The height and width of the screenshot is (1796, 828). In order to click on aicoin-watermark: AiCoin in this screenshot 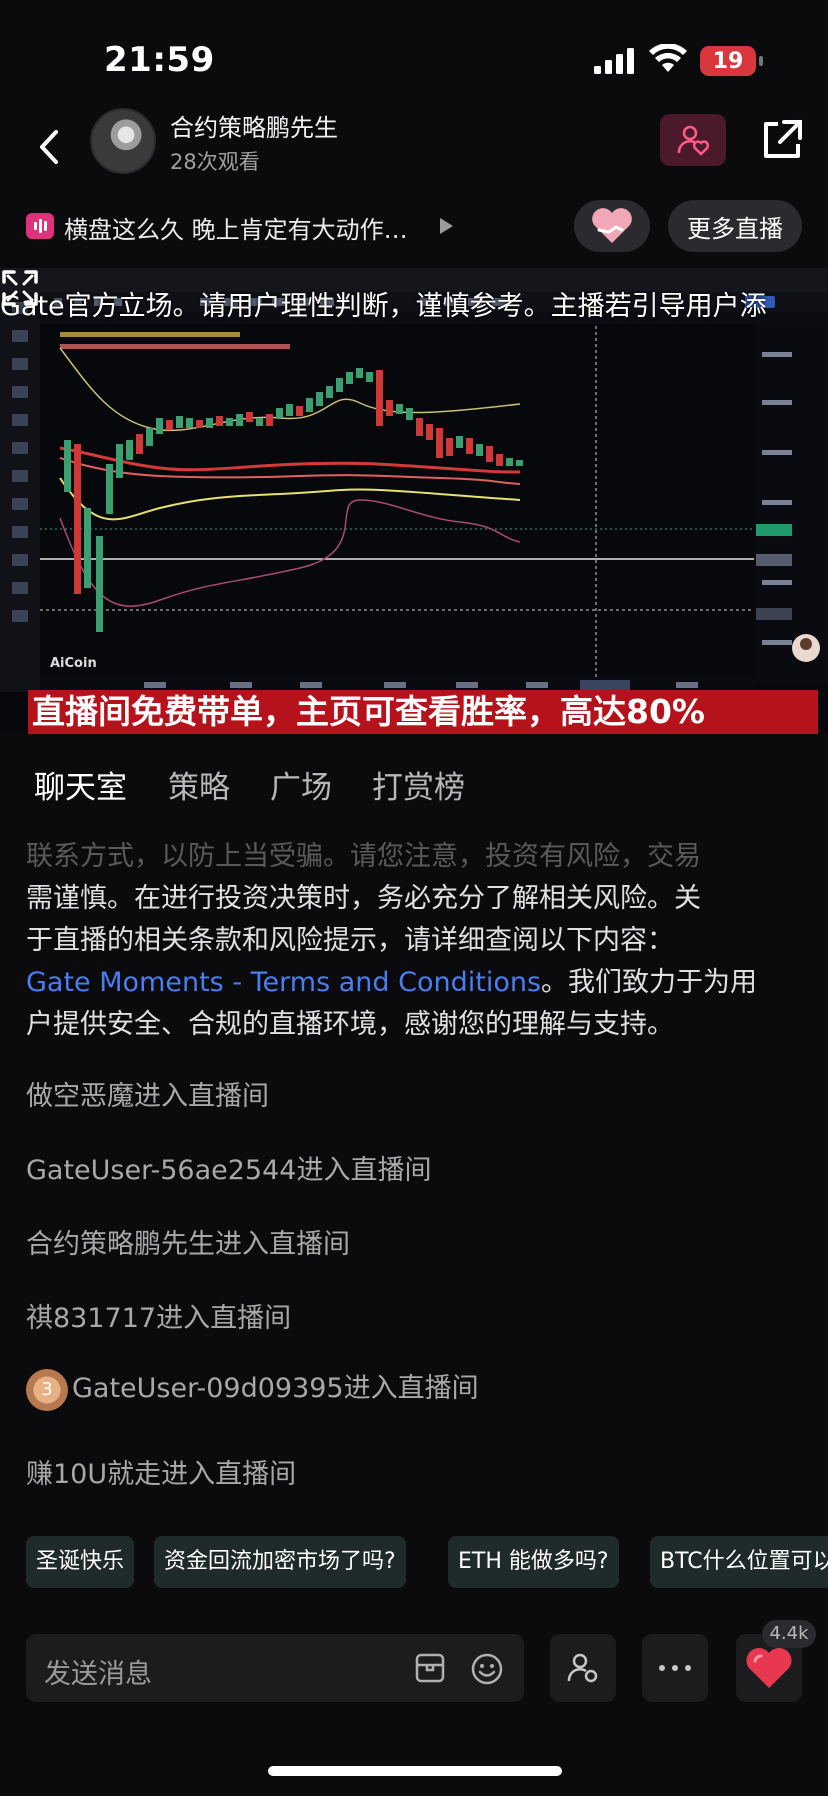, I will do `click(73, 663)`.